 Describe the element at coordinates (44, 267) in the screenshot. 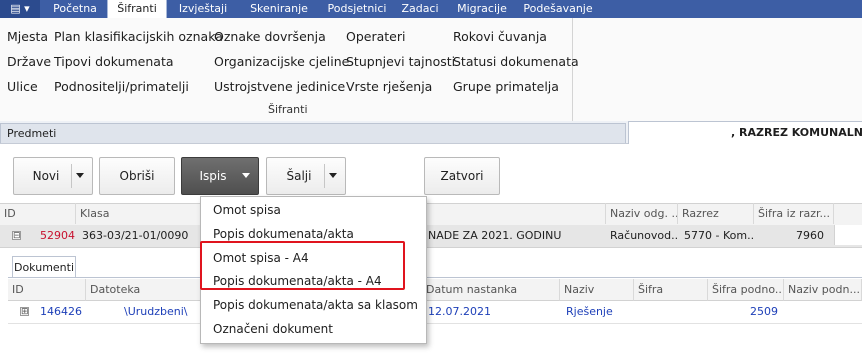

I see `tab-dokumenti: Dokumenti` at that location.